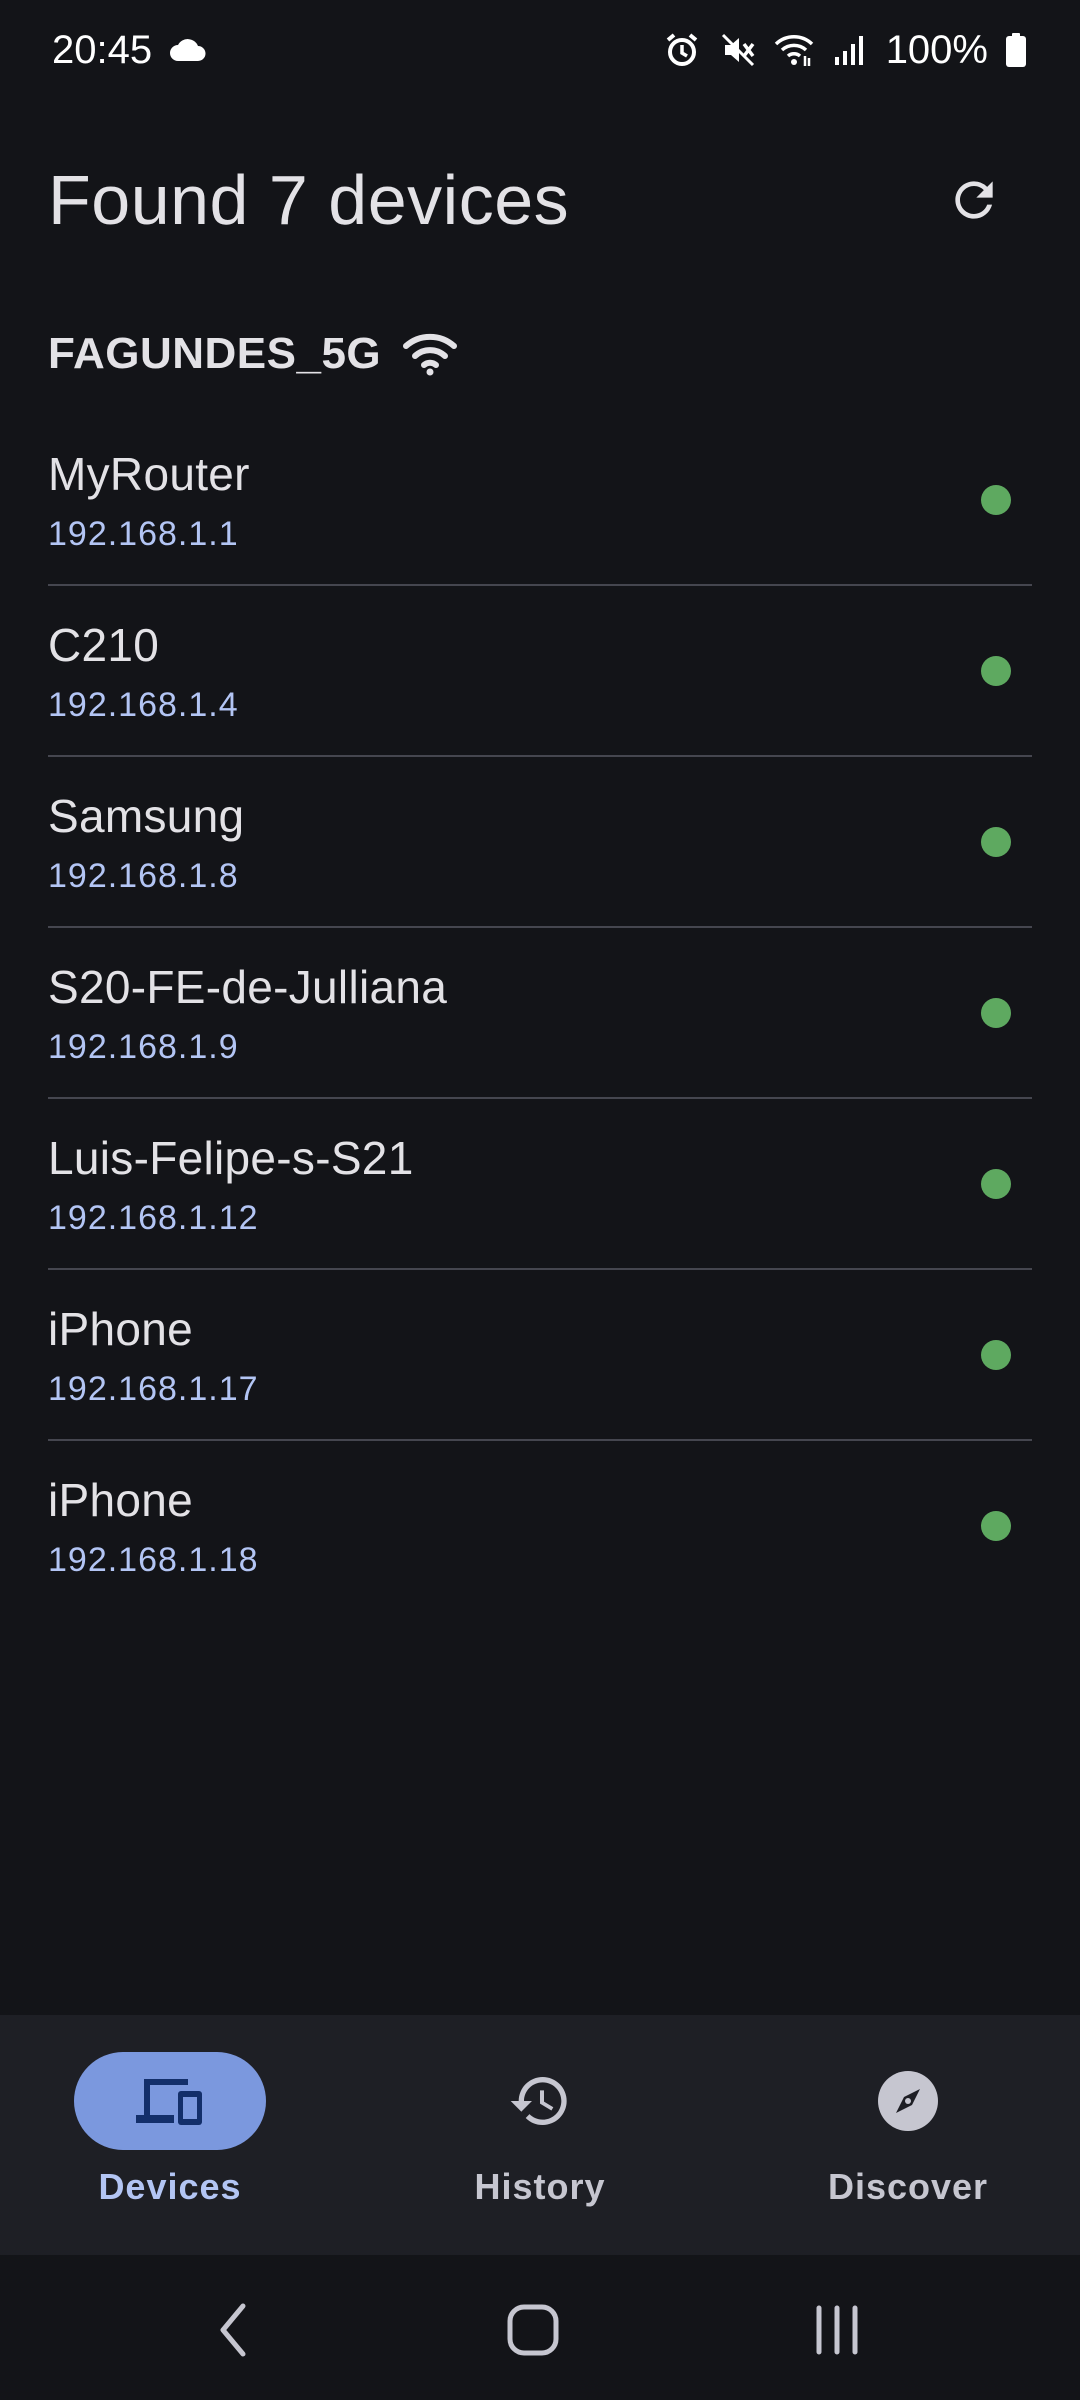  I want to click on history-icon, so click(538, 2101).